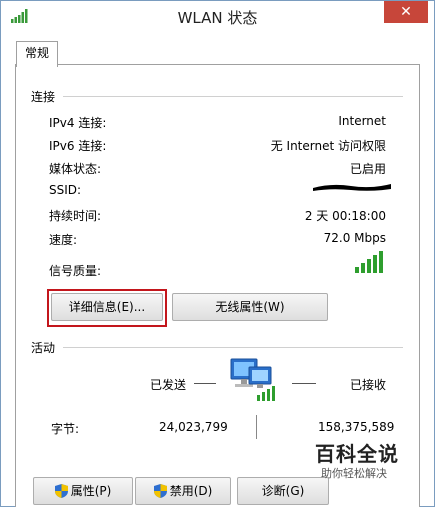 This screenshot has width=435, height=507. I want to click on close-icon: ✕, so click(406, 12).